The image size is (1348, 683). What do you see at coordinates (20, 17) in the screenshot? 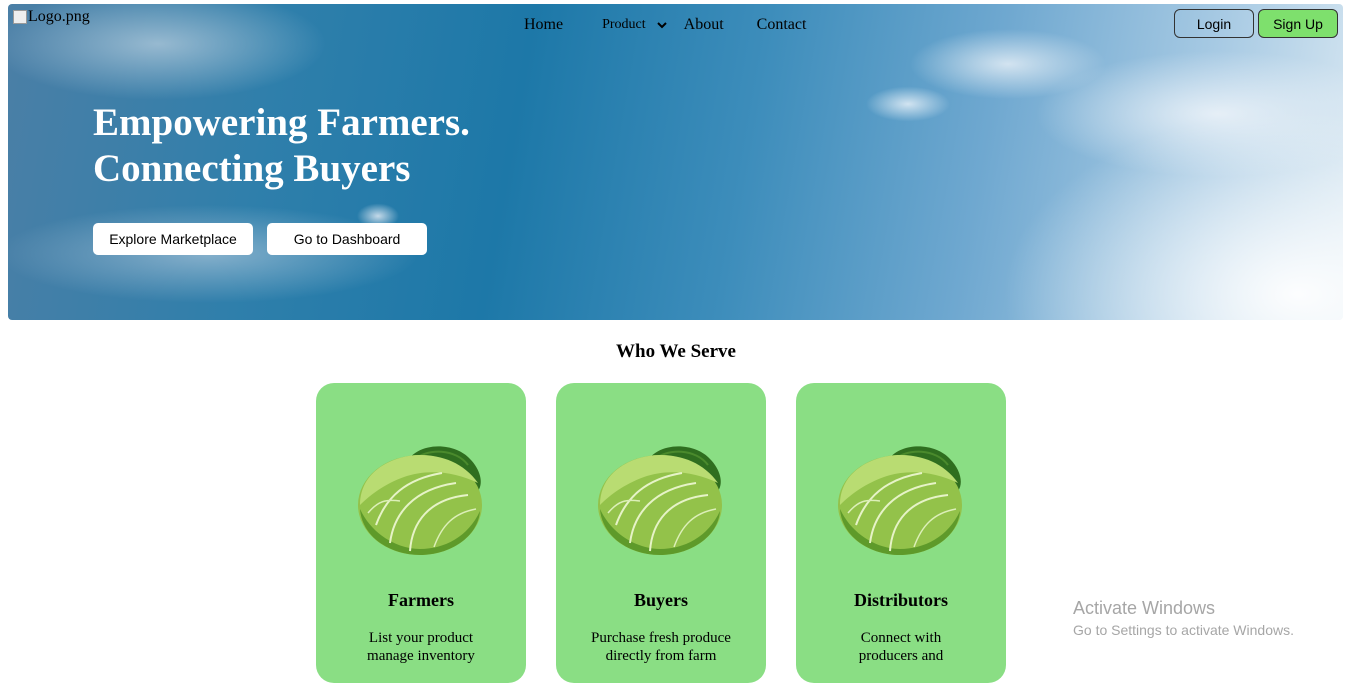
I see `broken-image-icon` at bounding box center [20, 17].